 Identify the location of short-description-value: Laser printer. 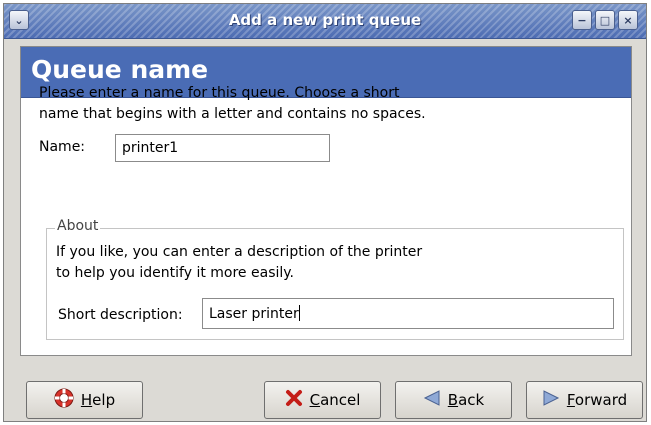
(254, 314).